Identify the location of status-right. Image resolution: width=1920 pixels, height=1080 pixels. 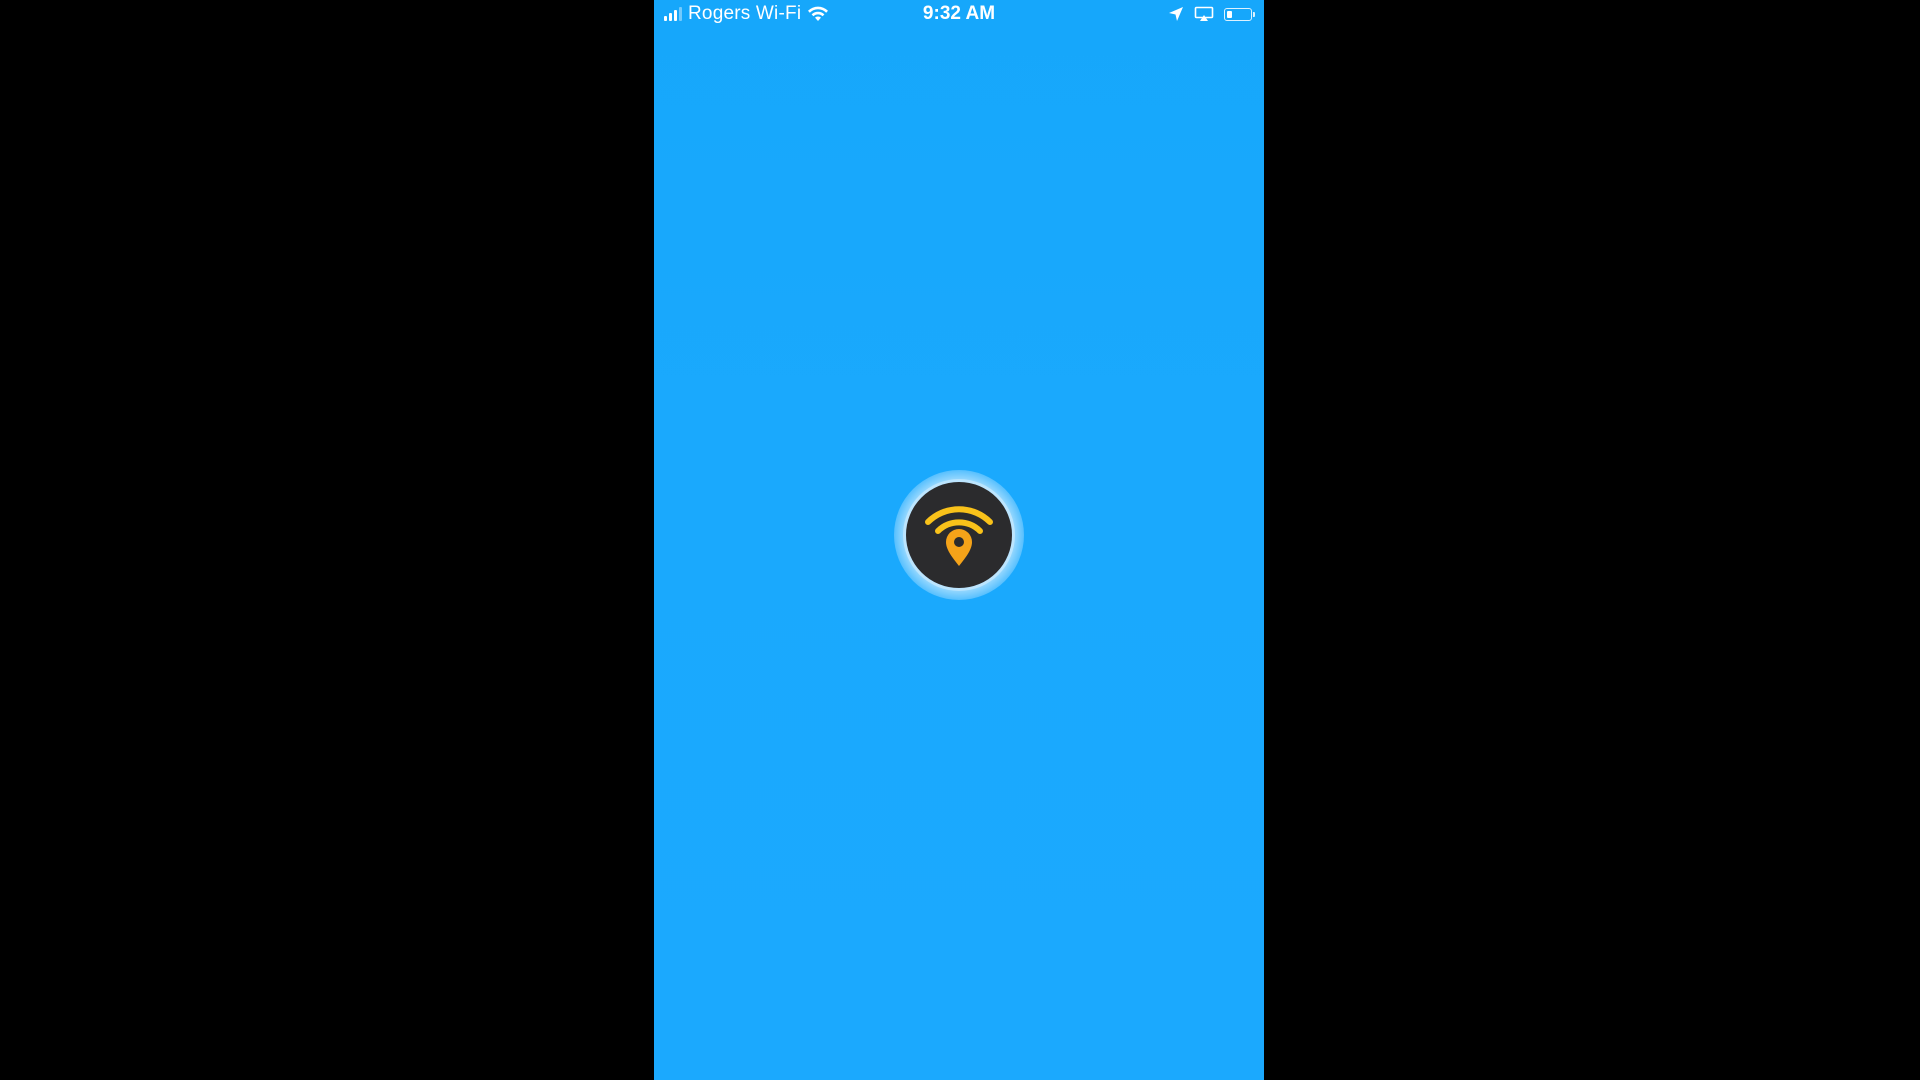
(1211, 14).